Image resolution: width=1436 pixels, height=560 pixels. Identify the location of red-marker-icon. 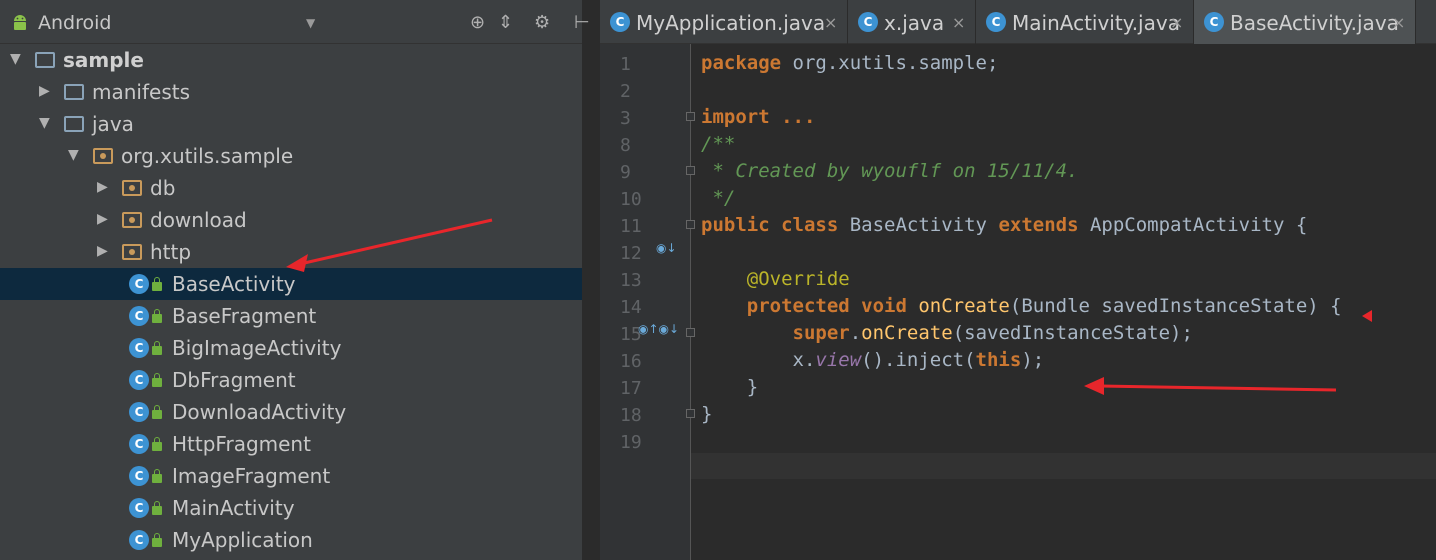
(1367, 316).